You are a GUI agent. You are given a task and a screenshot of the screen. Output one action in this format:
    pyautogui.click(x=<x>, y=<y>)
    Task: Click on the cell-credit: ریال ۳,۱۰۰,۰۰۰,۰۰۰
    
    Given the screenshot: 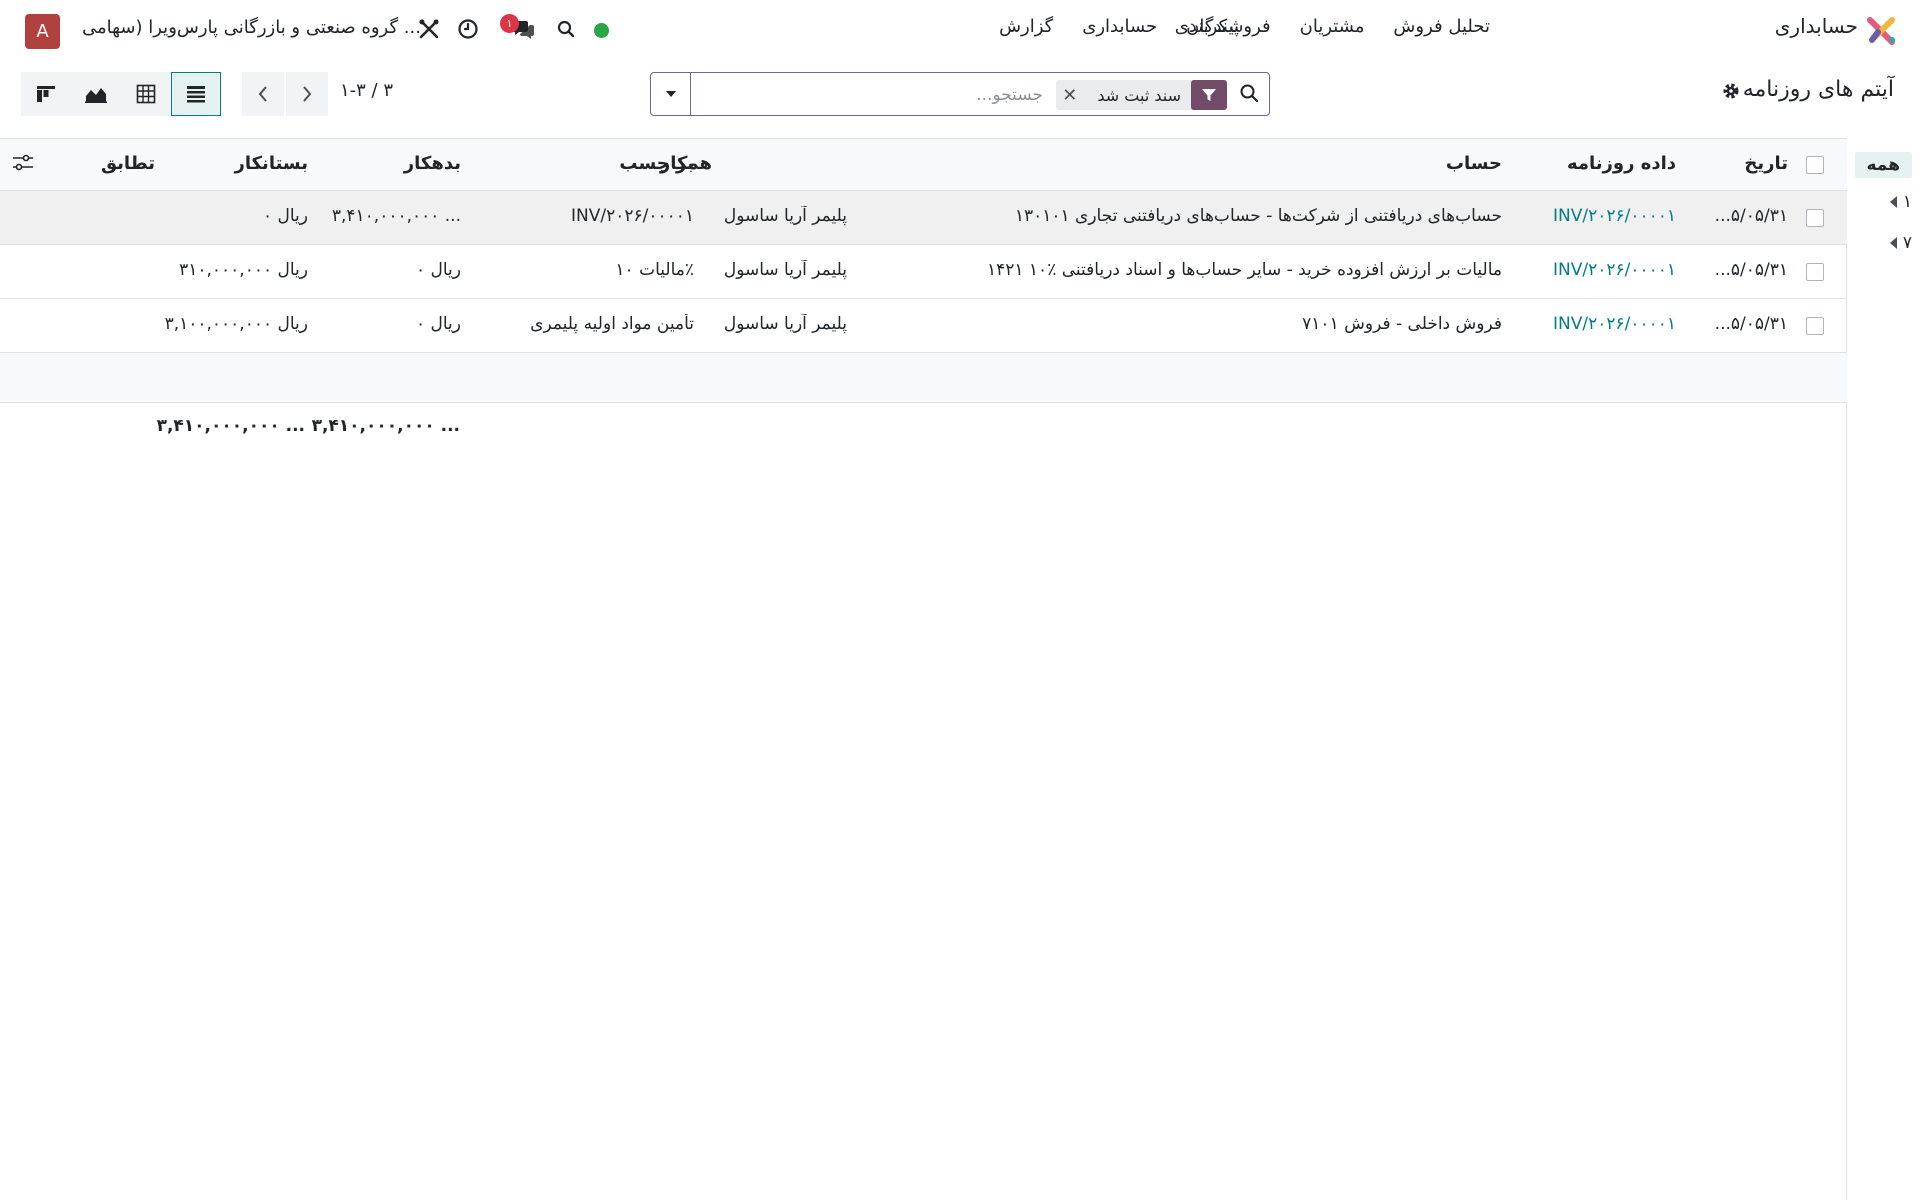 What is the action you would take?
    pyautogui.click(x=236, y=324)
    